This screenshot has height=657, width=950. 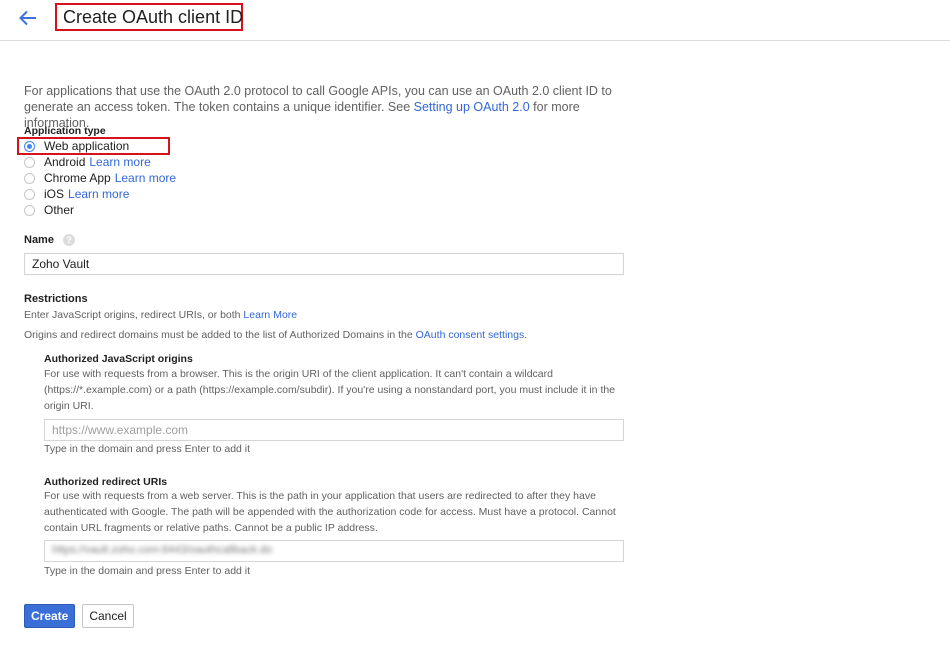 I want to click on radio-android: Android Learn more, so click(x=100, y=162).